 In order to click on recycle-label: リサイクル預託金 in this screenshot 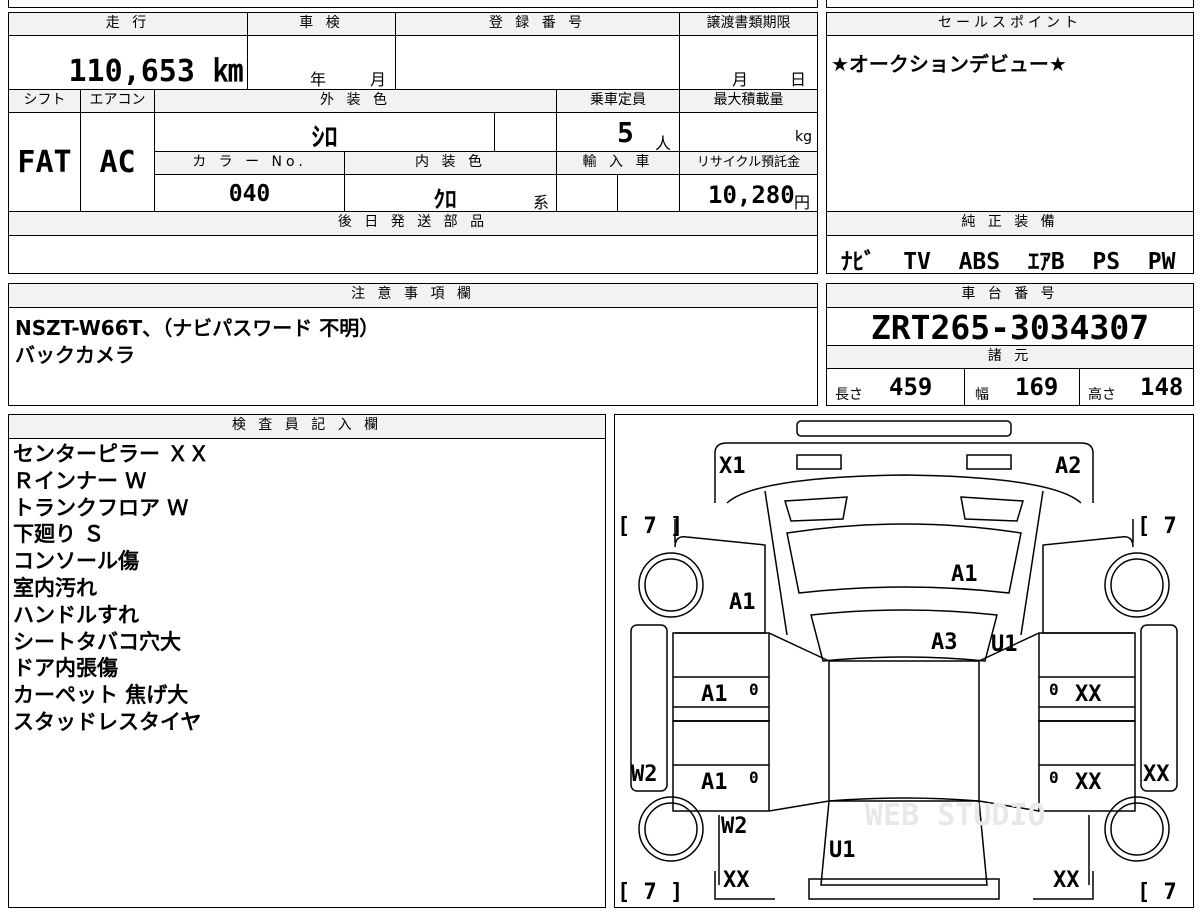, I will do `click(748, 163)`.